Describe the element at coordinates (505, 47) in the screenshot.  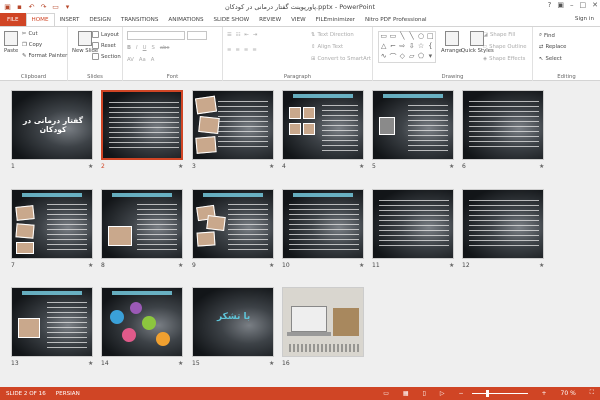
I see `shape-outline-button: ▱ Shape Outline` at that location.